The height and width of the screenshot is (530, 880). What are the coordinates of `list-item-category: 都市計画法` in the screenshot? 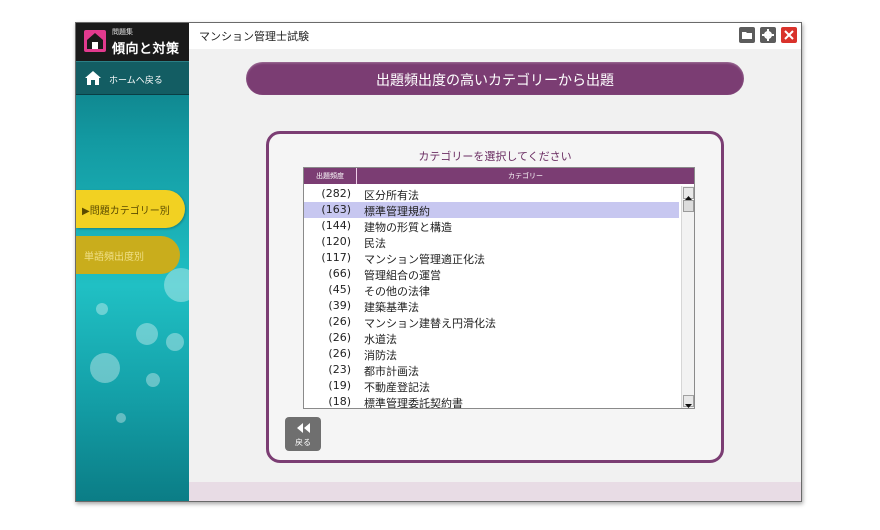 It's located at (391, 371).